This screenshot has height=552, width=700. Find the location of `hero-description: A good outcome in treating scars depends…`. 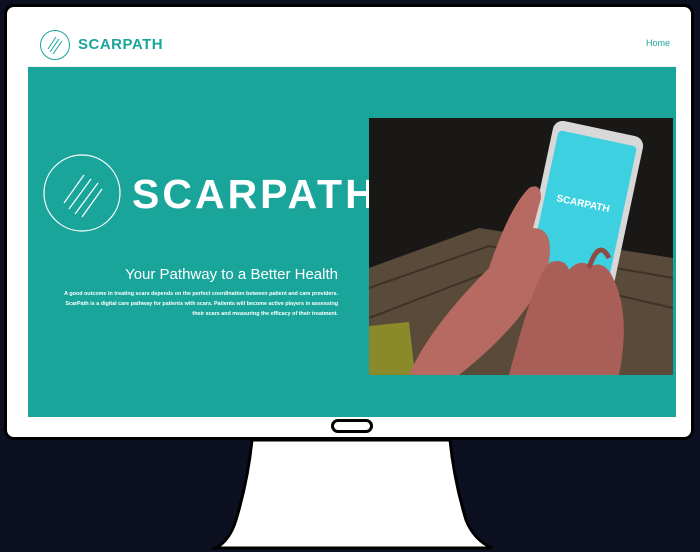

hero-description: A good outcome in treating scars depends… is located at coordinates (201, 304).